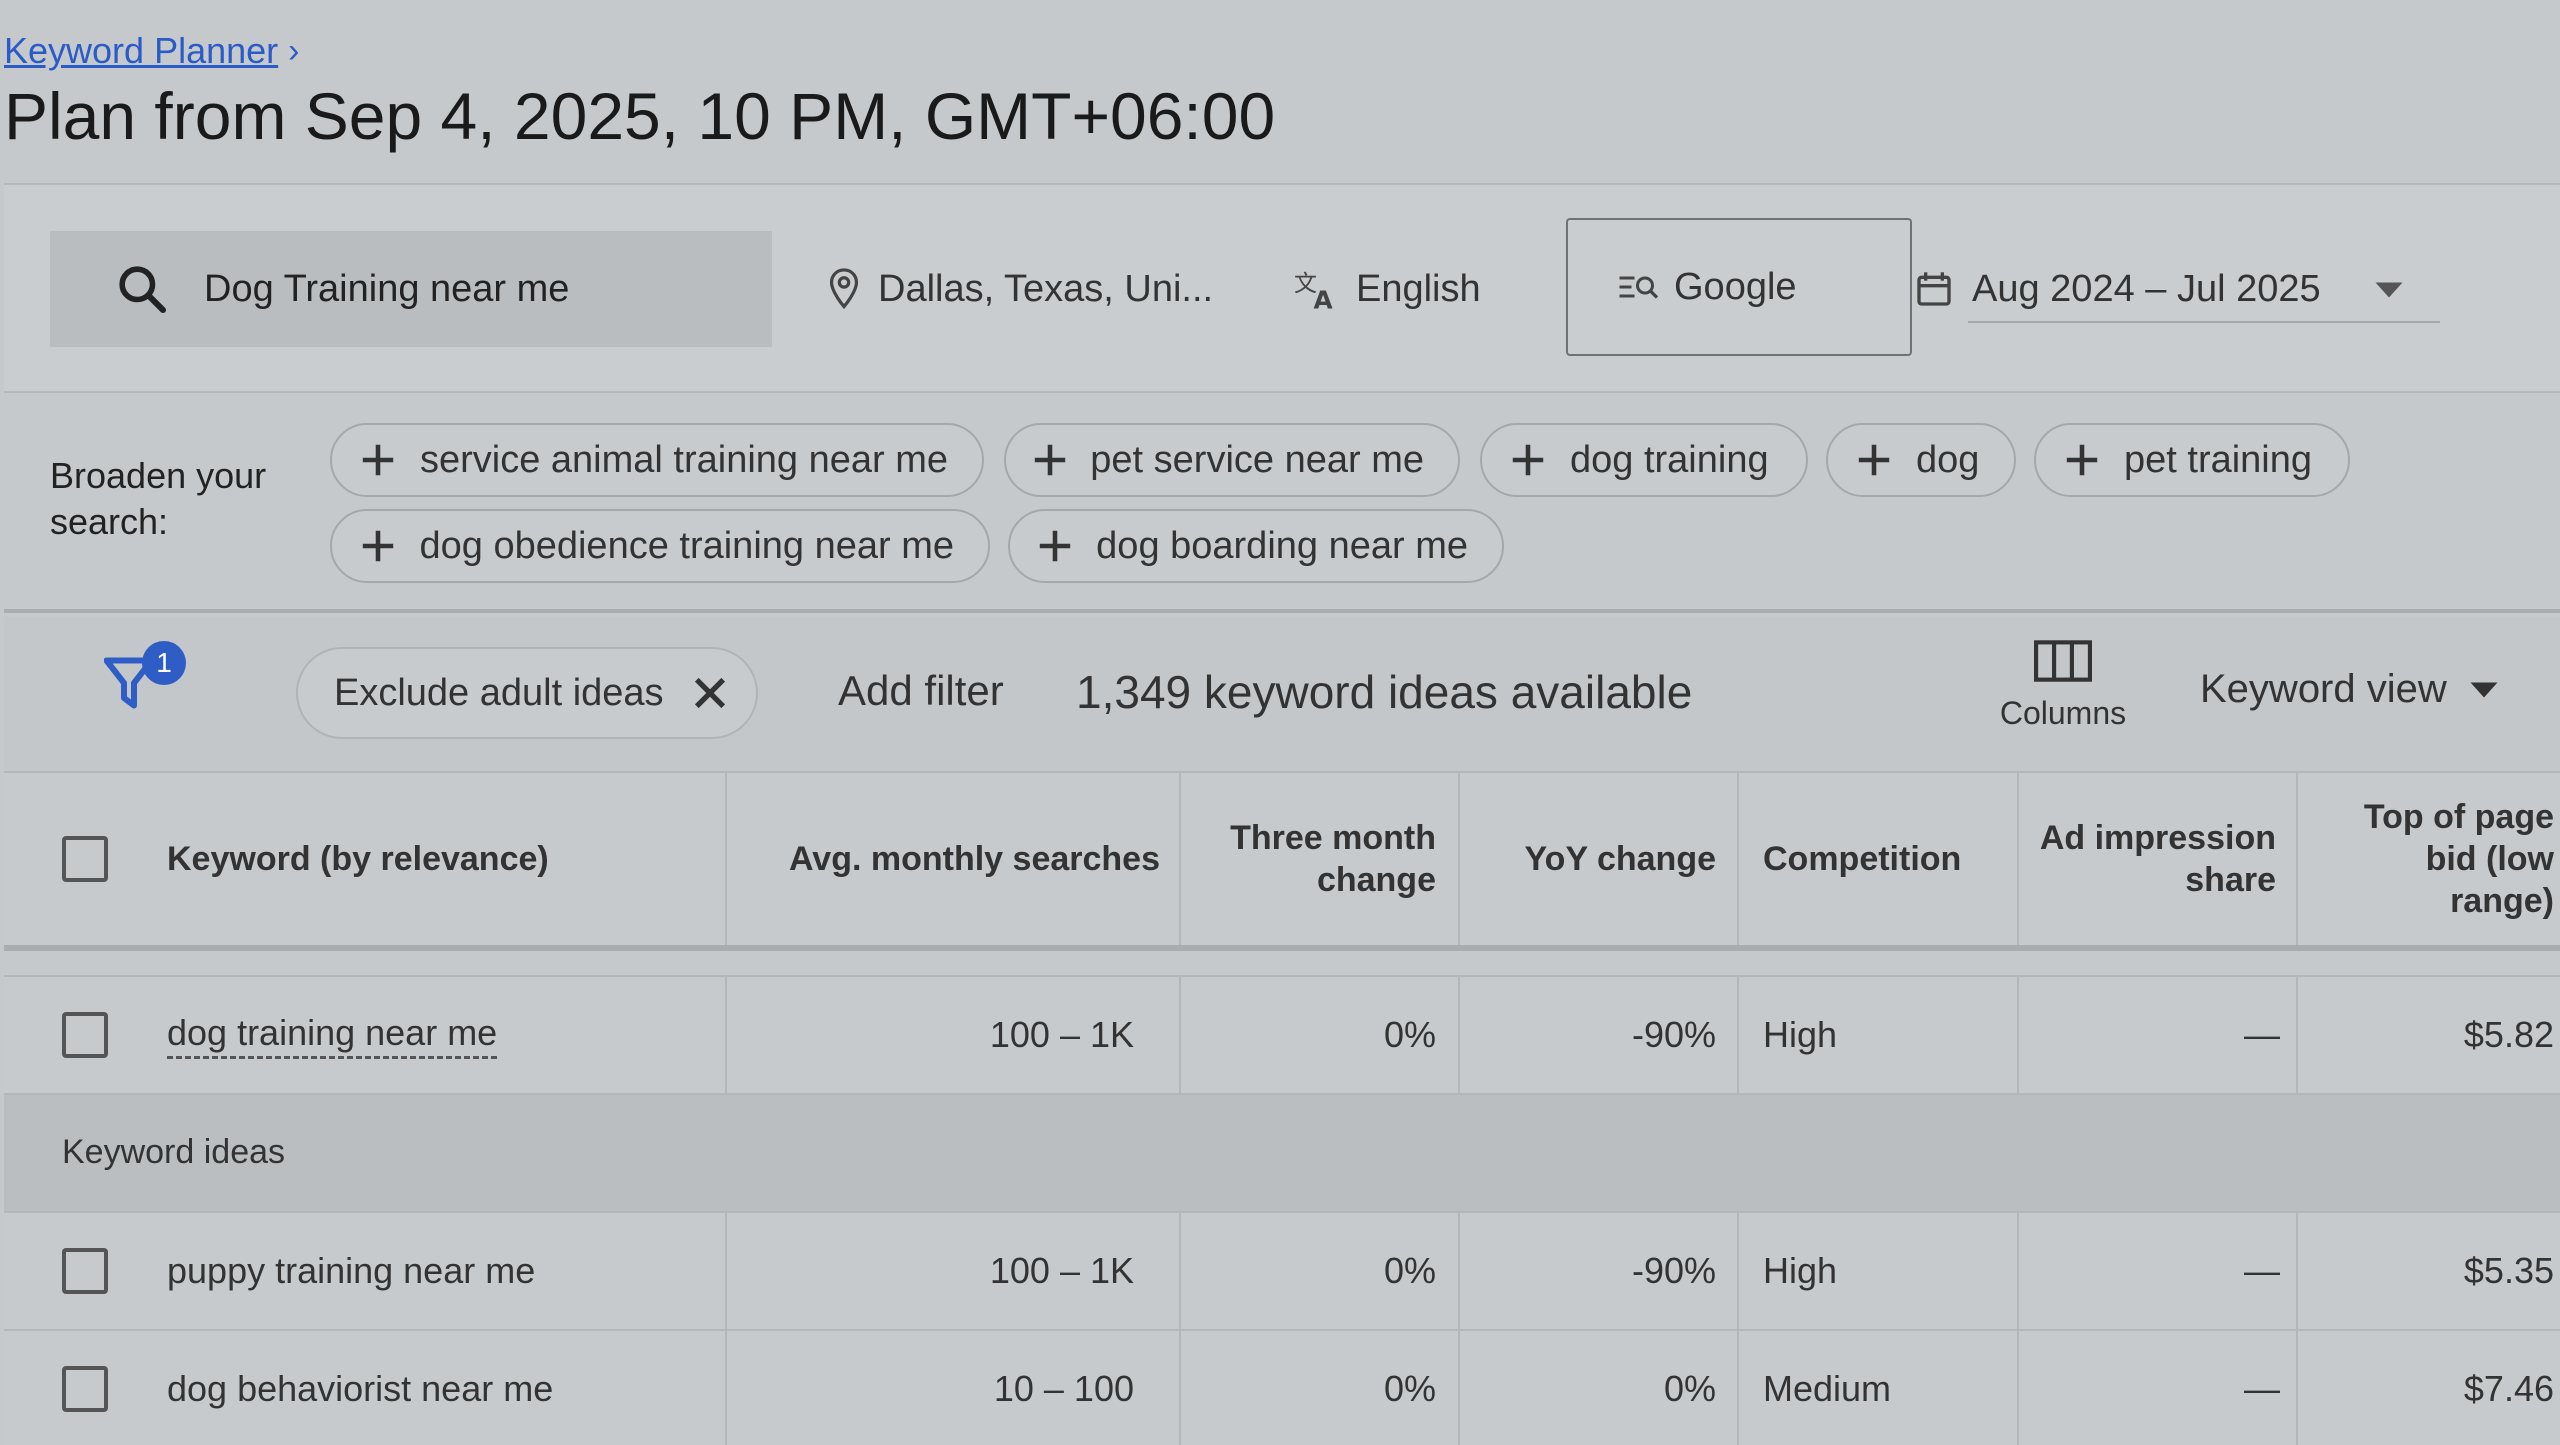  What do you see at coordinates (1644, 460) in the screenshot?
I see `broaden-chip: dog training` at bounding box center [1644, 460].